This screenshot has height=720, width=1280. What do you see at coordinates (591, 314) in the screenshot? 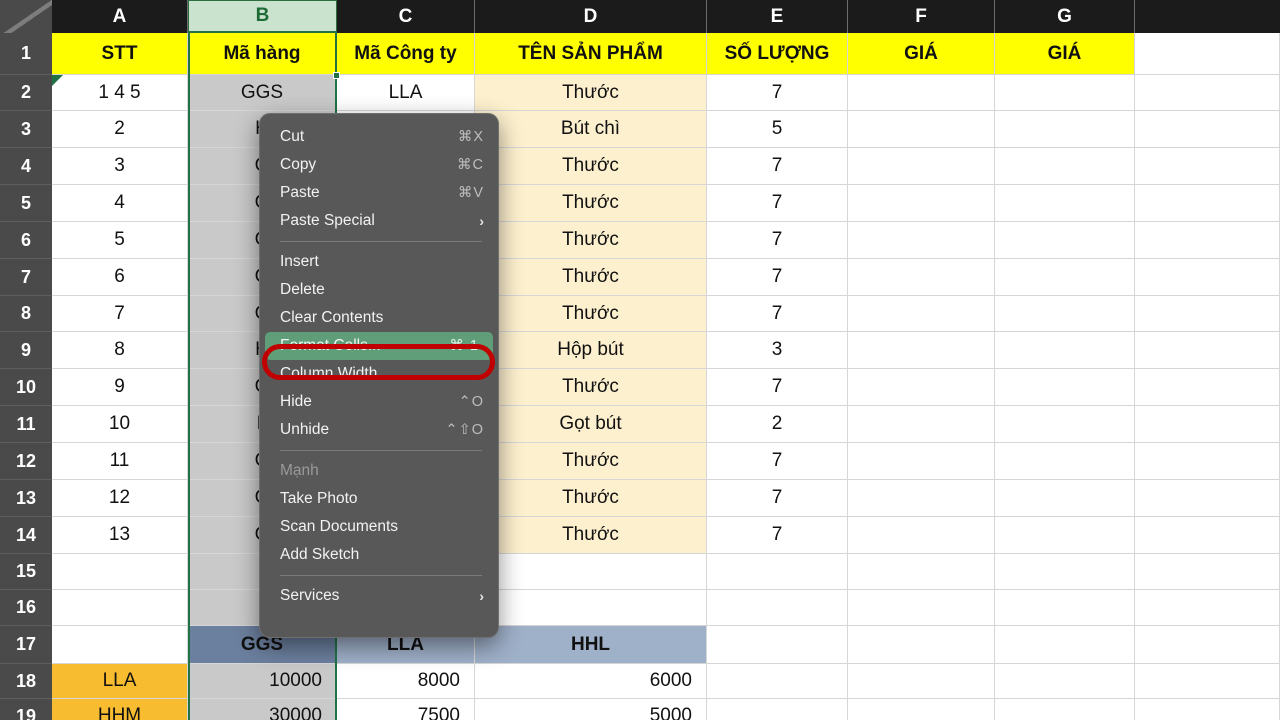
I see `cell-D8: Thước` at bounding box center [591, 314].